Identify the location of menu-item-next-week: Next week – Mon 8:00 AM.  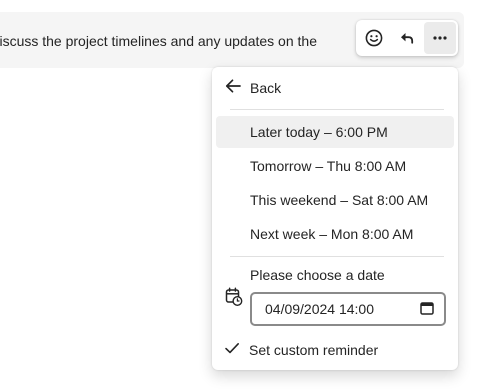
(335, 234).